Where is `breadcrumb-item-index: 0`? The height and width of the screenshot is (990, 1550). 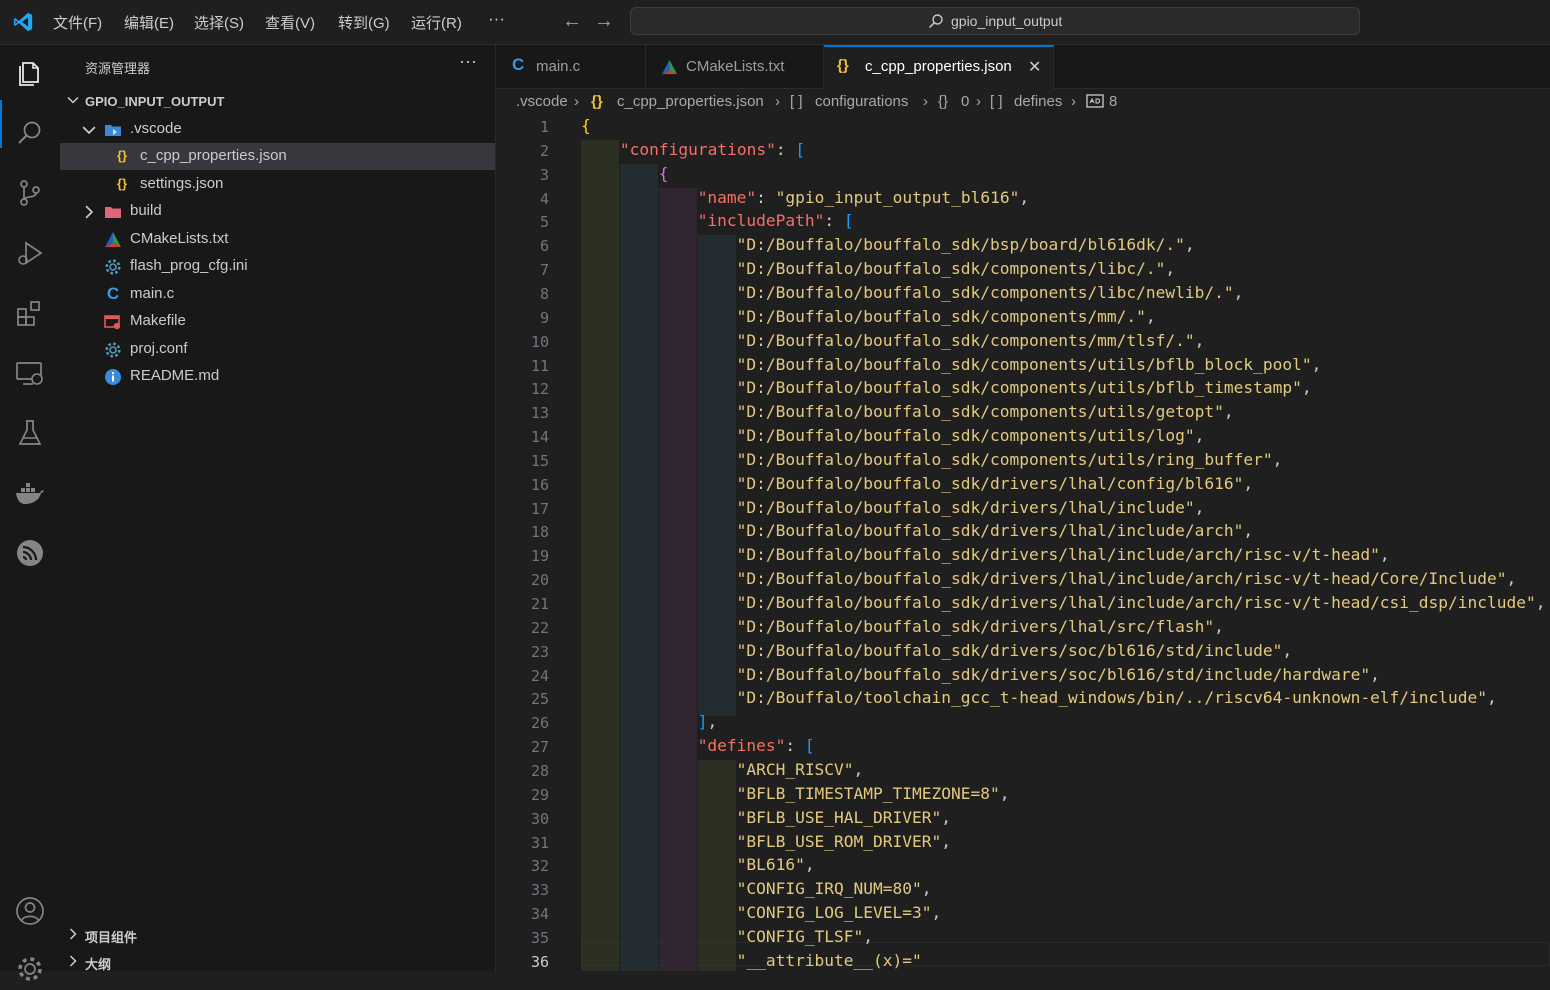
breadcrumb-item-index: 0 is located at coordinates (965, 101).